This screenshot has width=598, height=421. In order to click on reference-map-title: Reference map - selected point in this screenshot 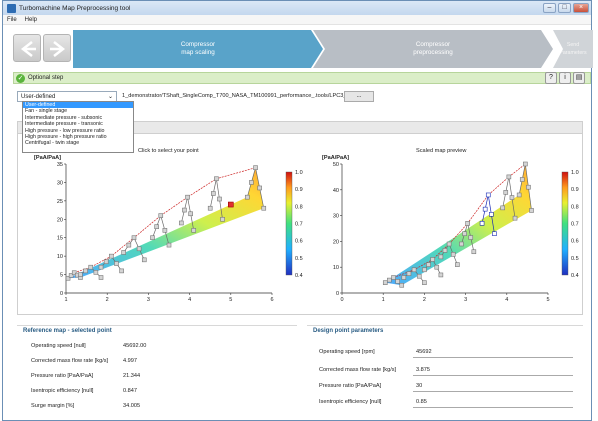, I will do `click(67, 331)`.